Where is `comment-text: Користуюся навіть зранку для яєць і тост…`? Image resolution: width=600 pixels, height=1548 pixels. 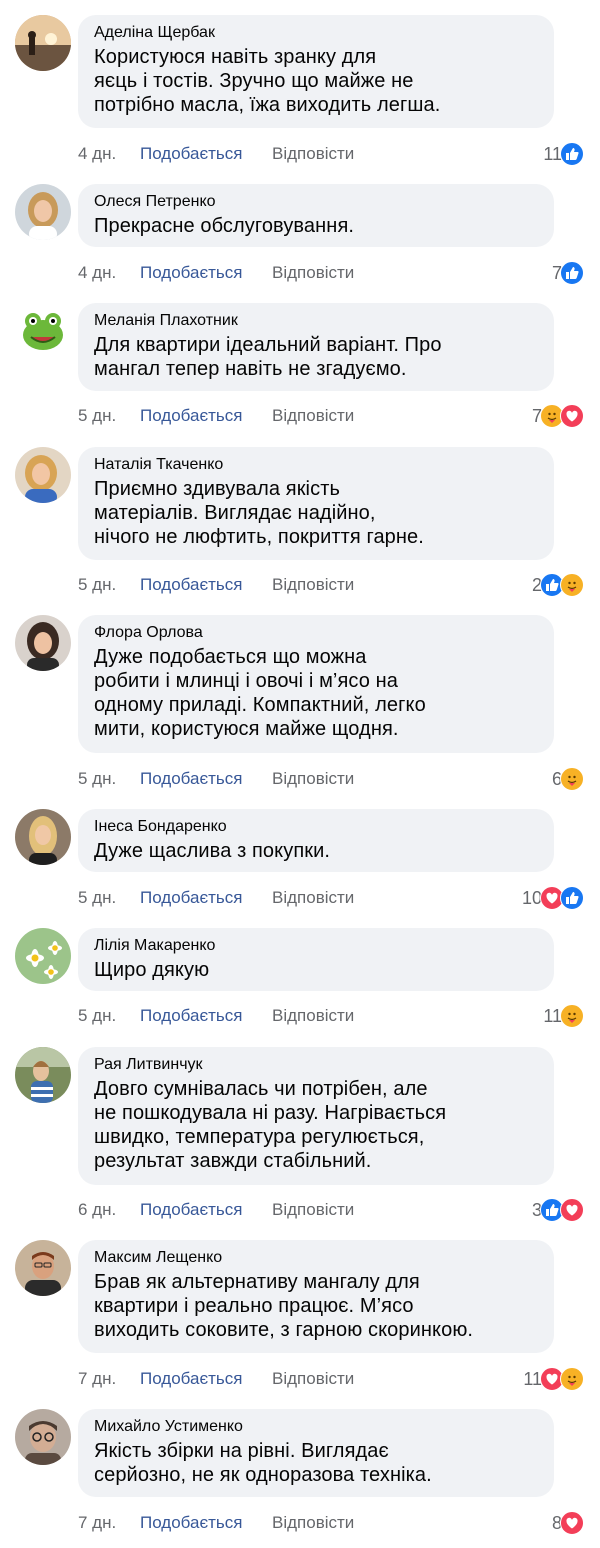 comment-text: Користуюся навіть зранку для яєць і тост… is located at coordinates (267, 81).